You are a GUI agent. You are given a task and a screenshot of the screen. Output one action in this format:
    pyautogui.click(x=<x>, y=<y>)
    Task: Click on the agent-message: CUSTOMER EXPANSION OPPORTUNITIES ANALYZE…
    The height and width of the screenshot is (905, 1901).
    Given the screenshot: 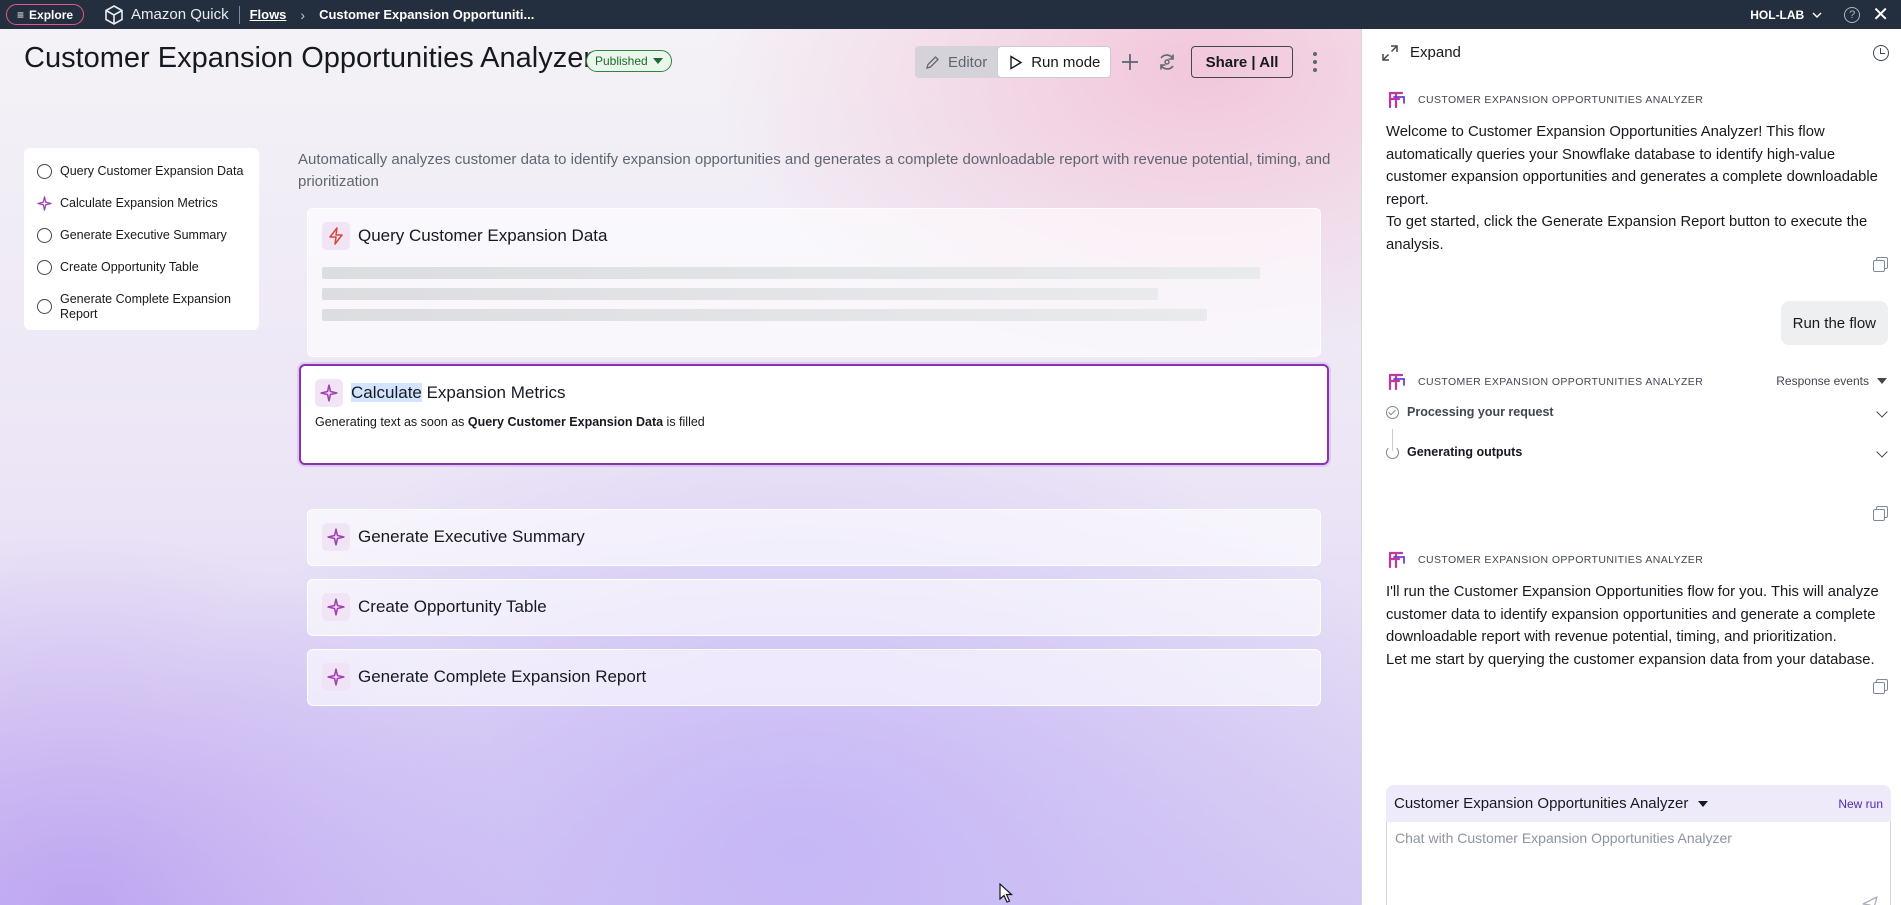 What is the action you would take?
    pyautogui.click(x=1636, y=610)
    